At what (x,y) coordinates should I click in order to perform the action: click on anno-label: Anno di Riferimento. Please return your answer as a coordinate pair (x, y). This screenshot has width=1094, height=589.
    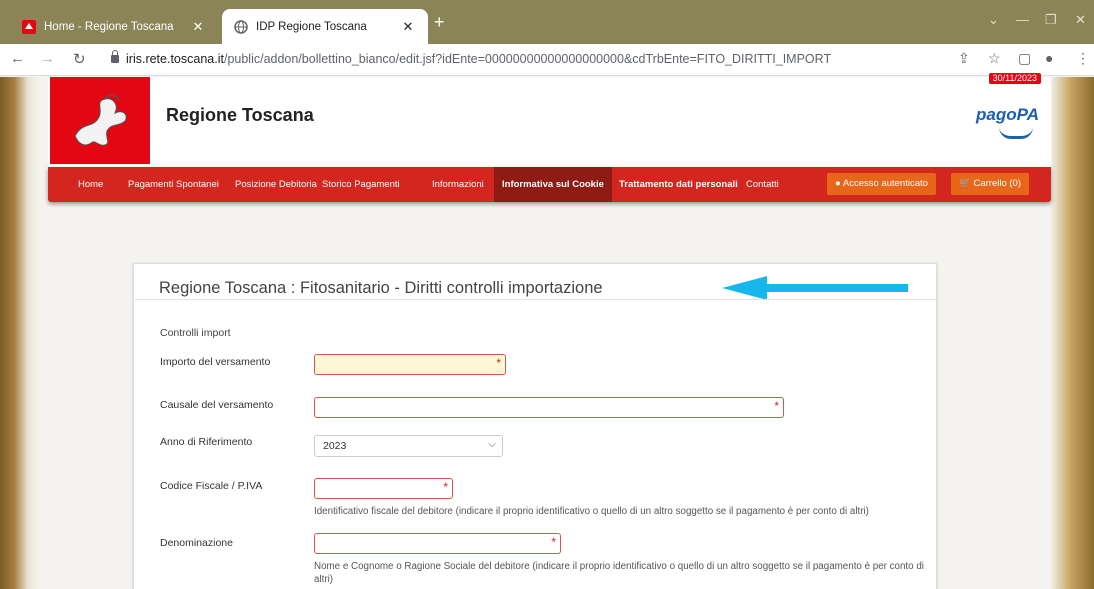
    Looking at the image, I should click on (206, 442).